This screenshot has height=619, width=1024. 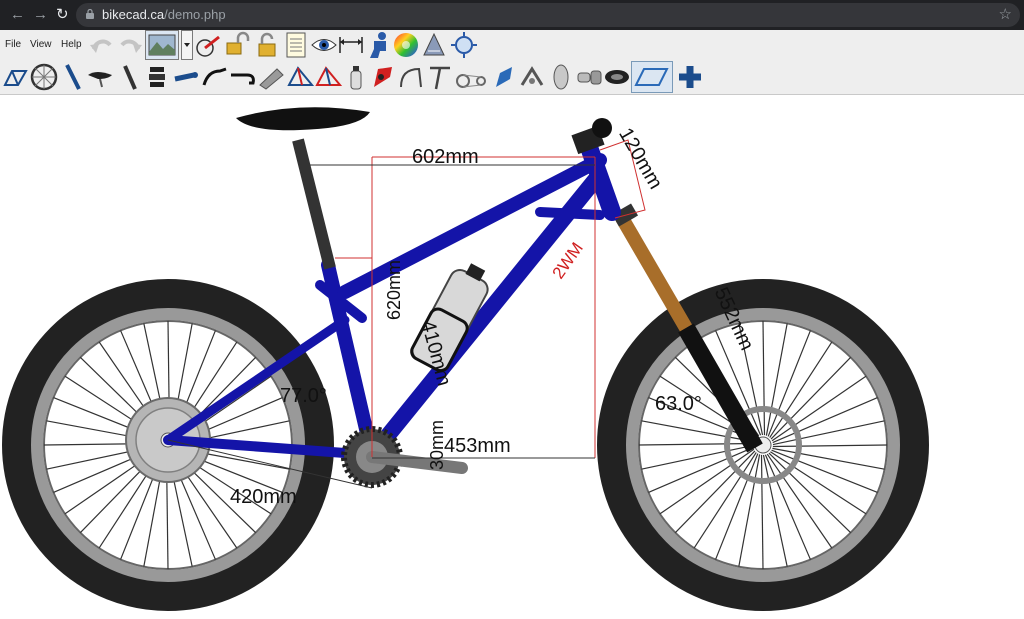 I want to click on gear-icon, so click(x=617, y=77).